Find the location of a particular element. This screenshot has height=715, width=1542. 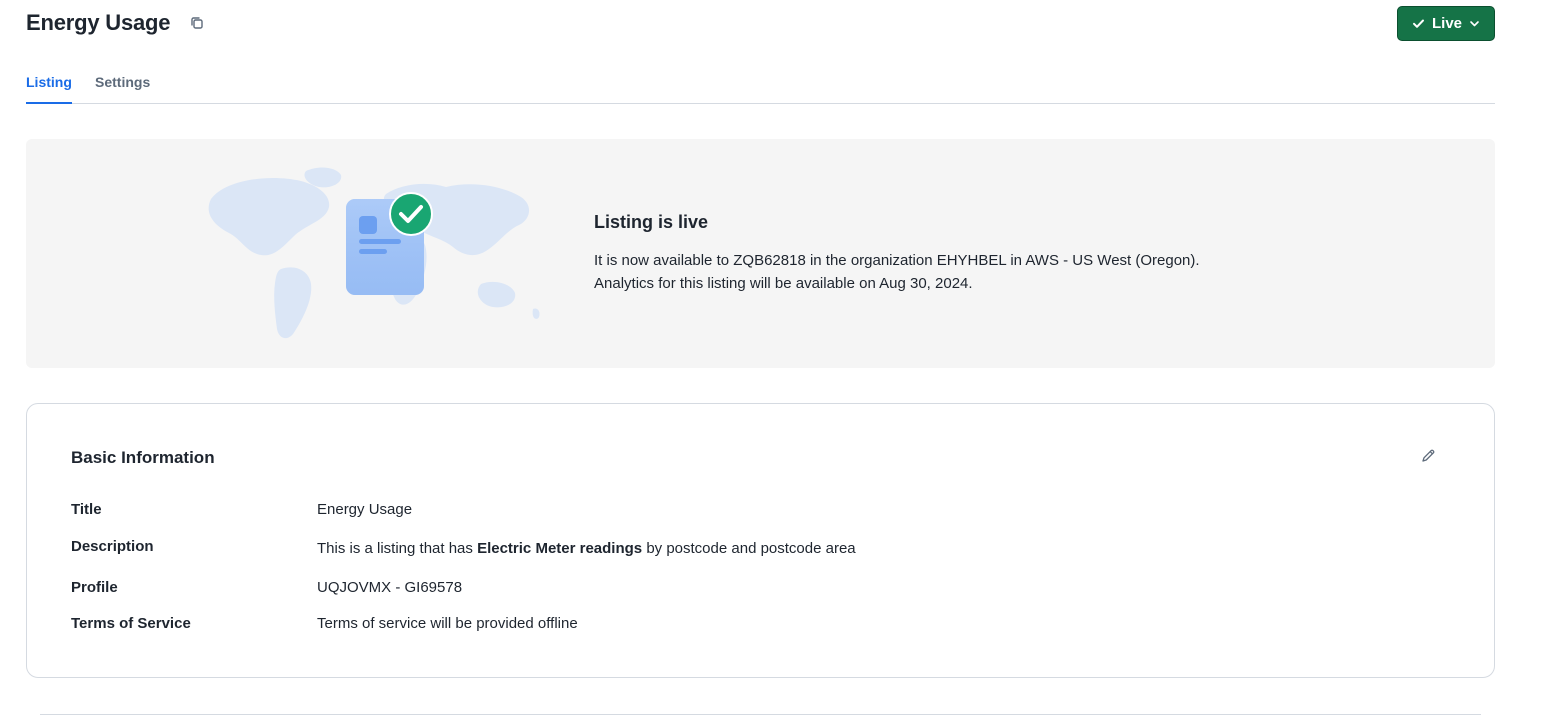

check-circle-icon is located at coordinates (411, 214).